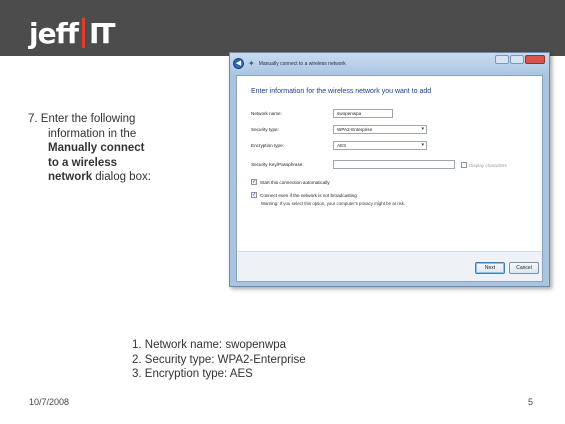  I want to click on encryption-type-label: Encryption type:, so click(267, 145).